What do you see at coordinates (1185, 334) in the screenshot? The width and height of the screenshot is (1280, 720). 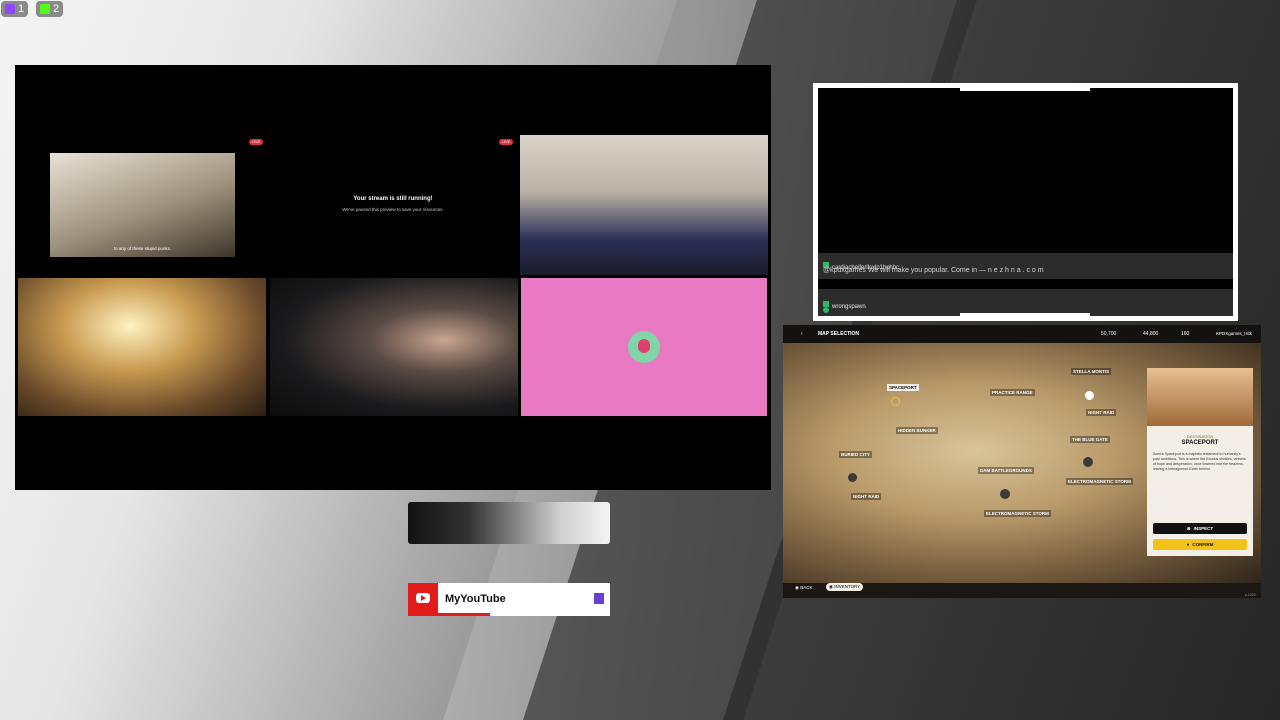 I see `currency-tokens: 160` at bounding box center [1185, 334].